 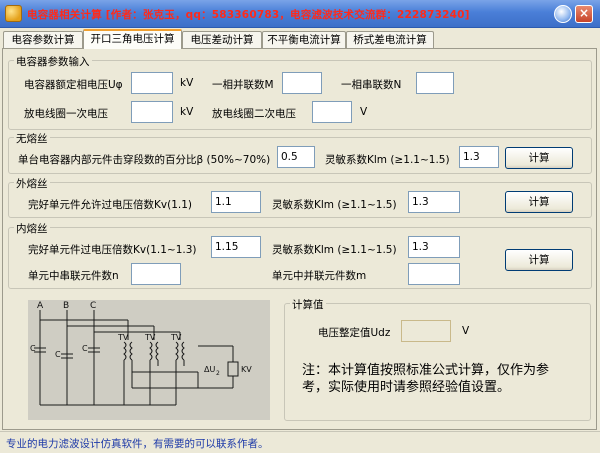 What do you see at coordinates (93, 306) in the screenshot?
I see `phase-c-label: C` at bounding box center [93, 306].